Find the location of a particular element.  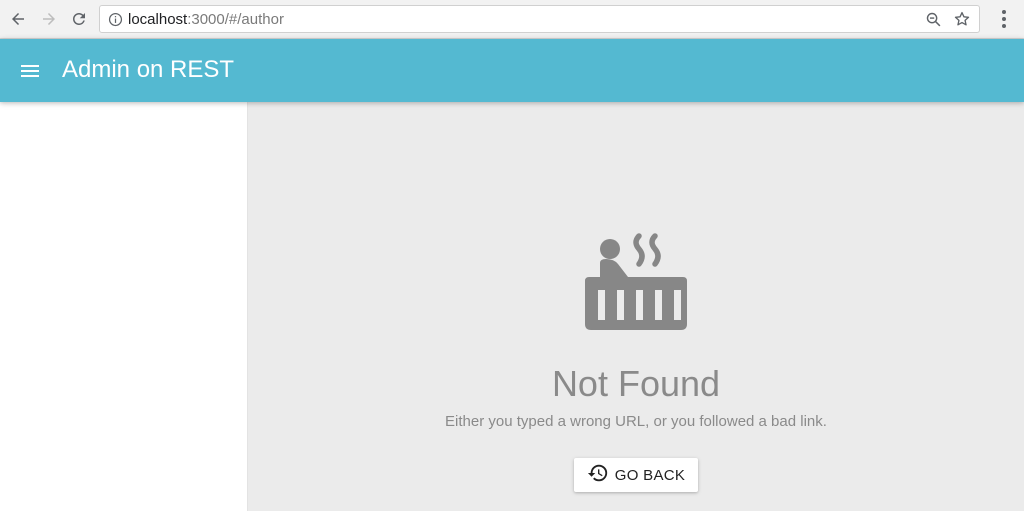

hot-tub-icon is located at coordinates (636, 284).